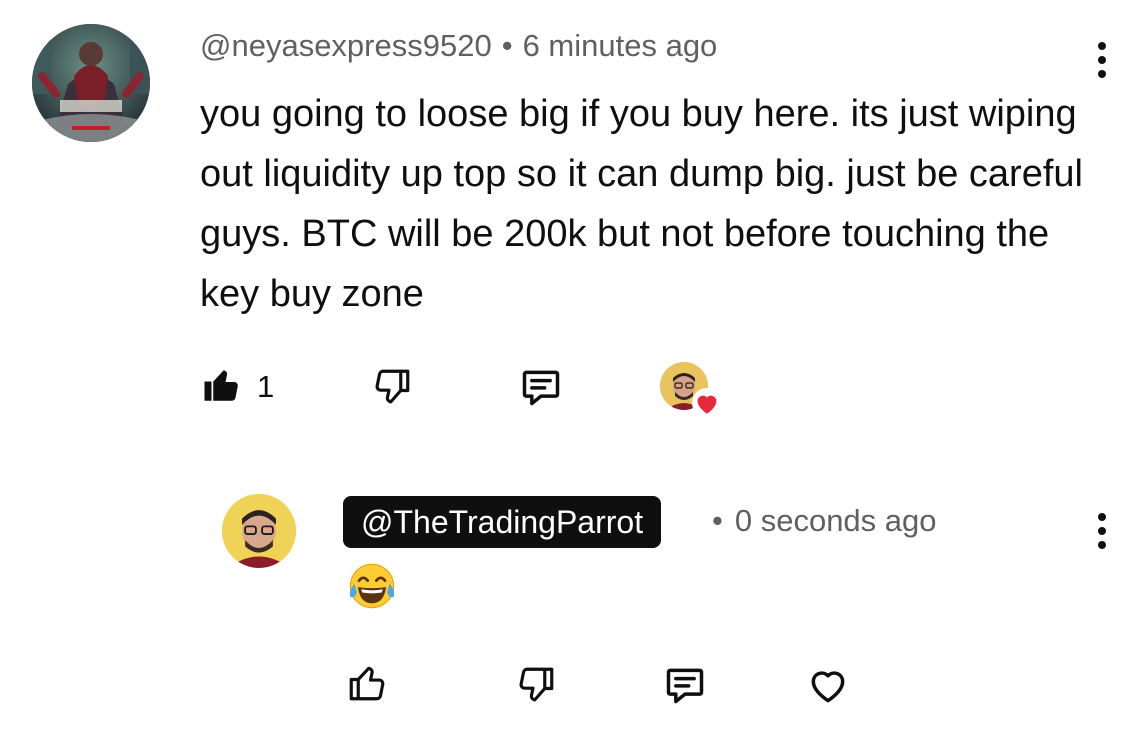  I want to click on creator-name-badge: @TheTradingParrot, so click(502, 522).